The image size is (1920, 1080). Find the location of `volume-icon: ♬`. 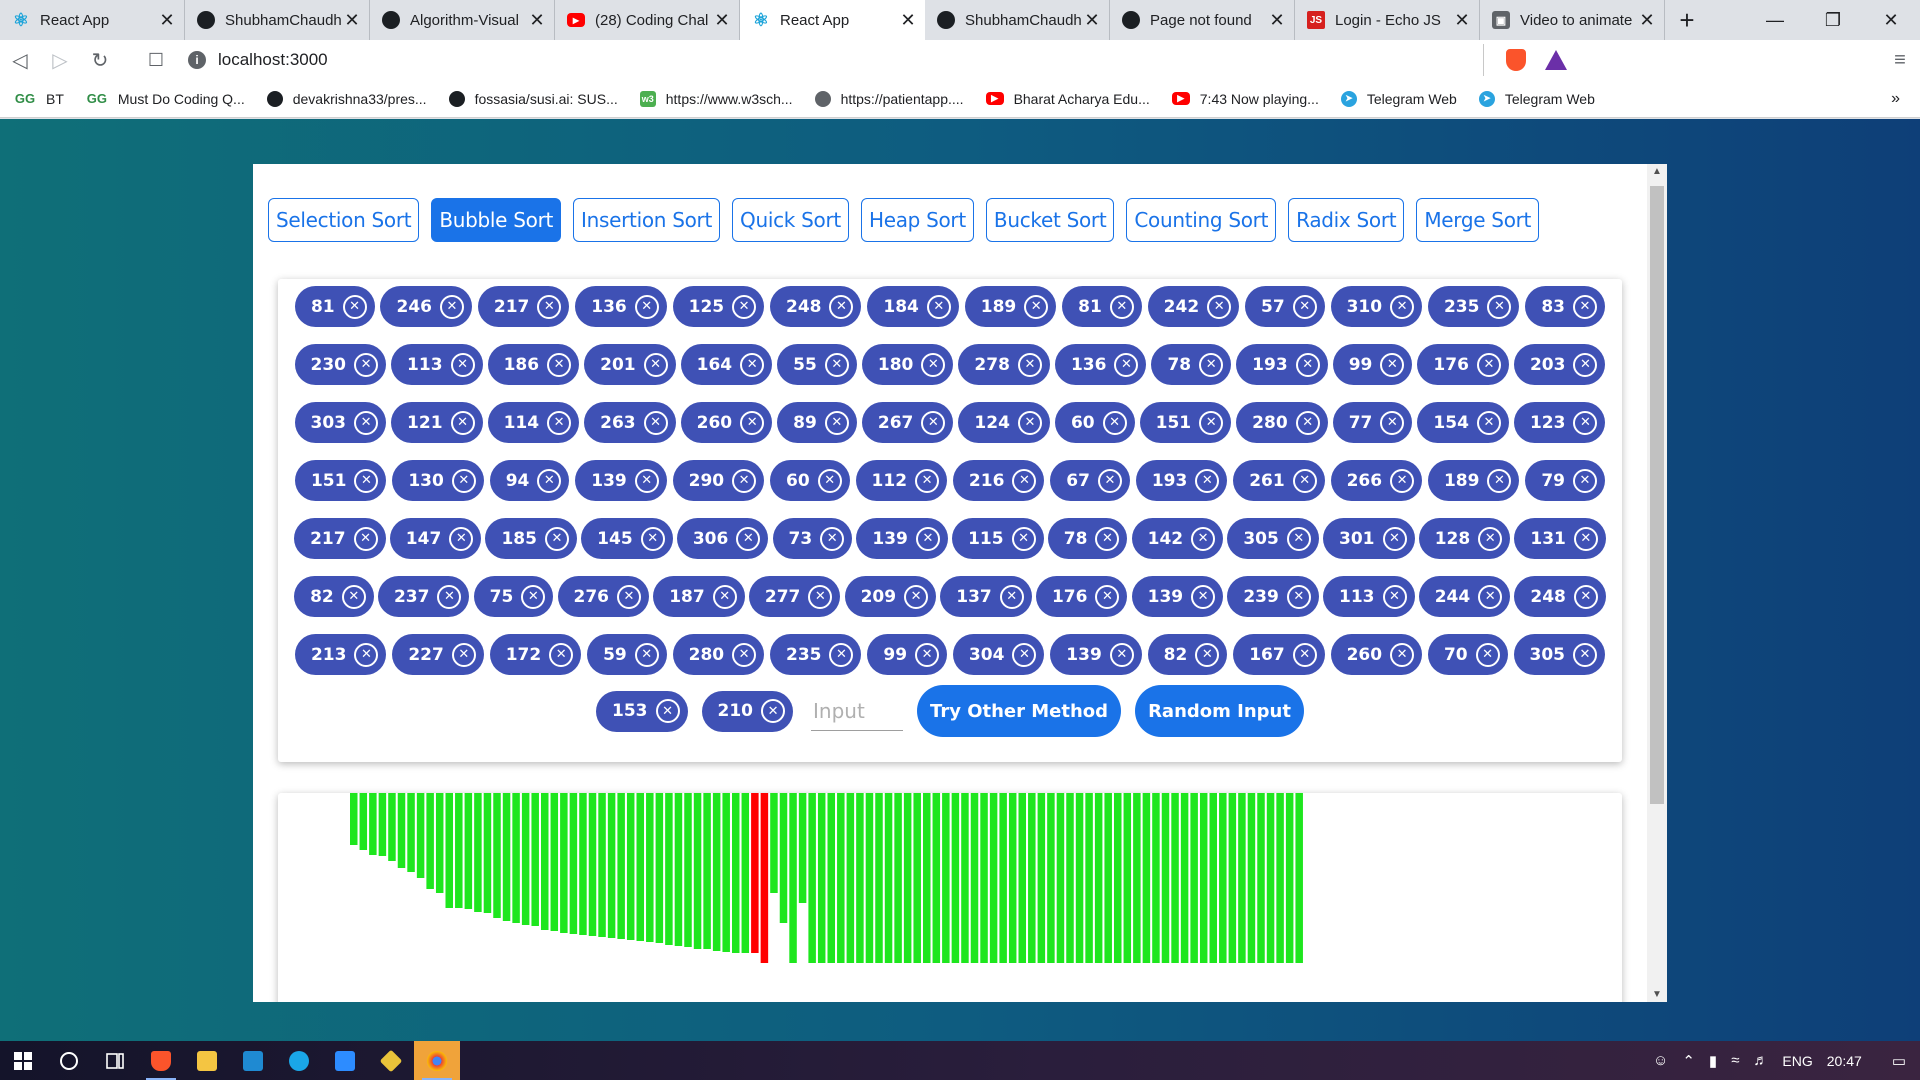

volume-icon: ♬ is located at coordinates (1760, 1060).